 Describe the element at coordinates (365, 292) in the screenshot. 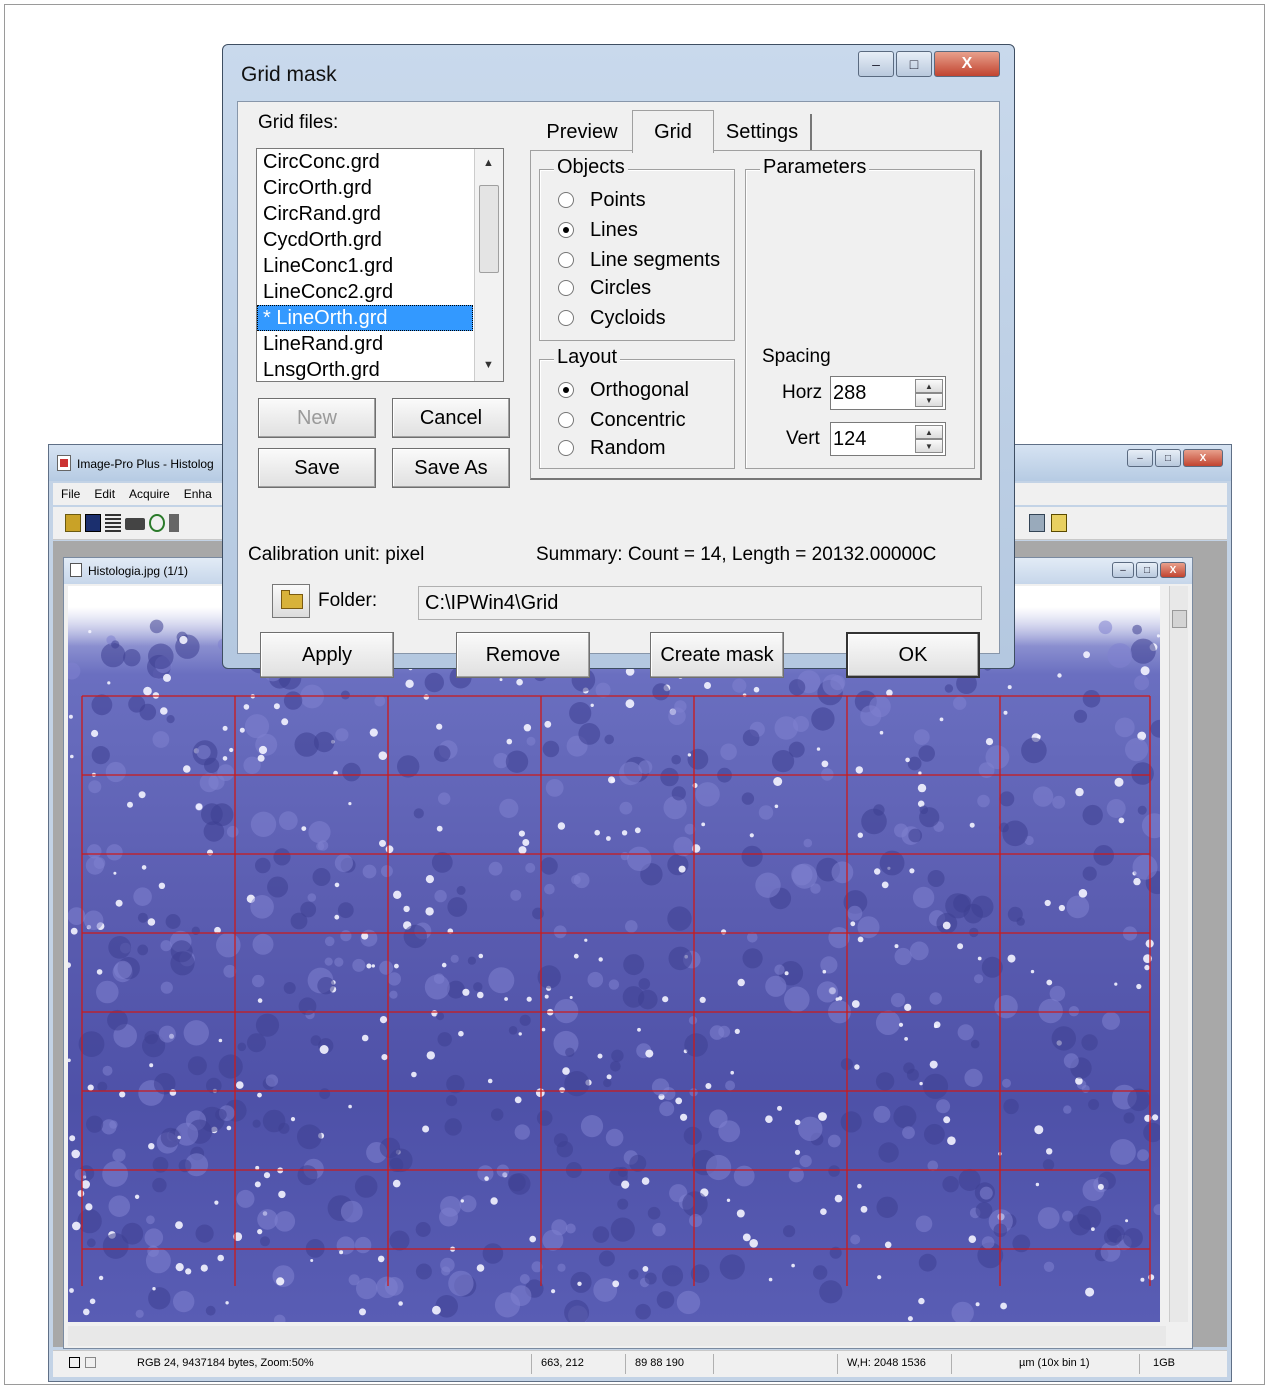

I see `list-item: LineConc2.grd` at that location.